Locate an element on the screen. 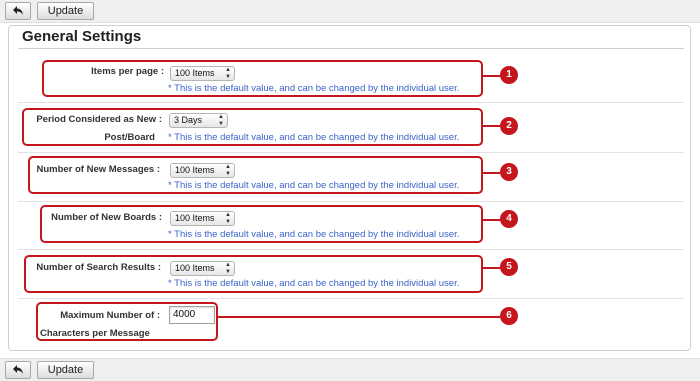  callout-badge-2: 2 is located at coordinates (509, 126).